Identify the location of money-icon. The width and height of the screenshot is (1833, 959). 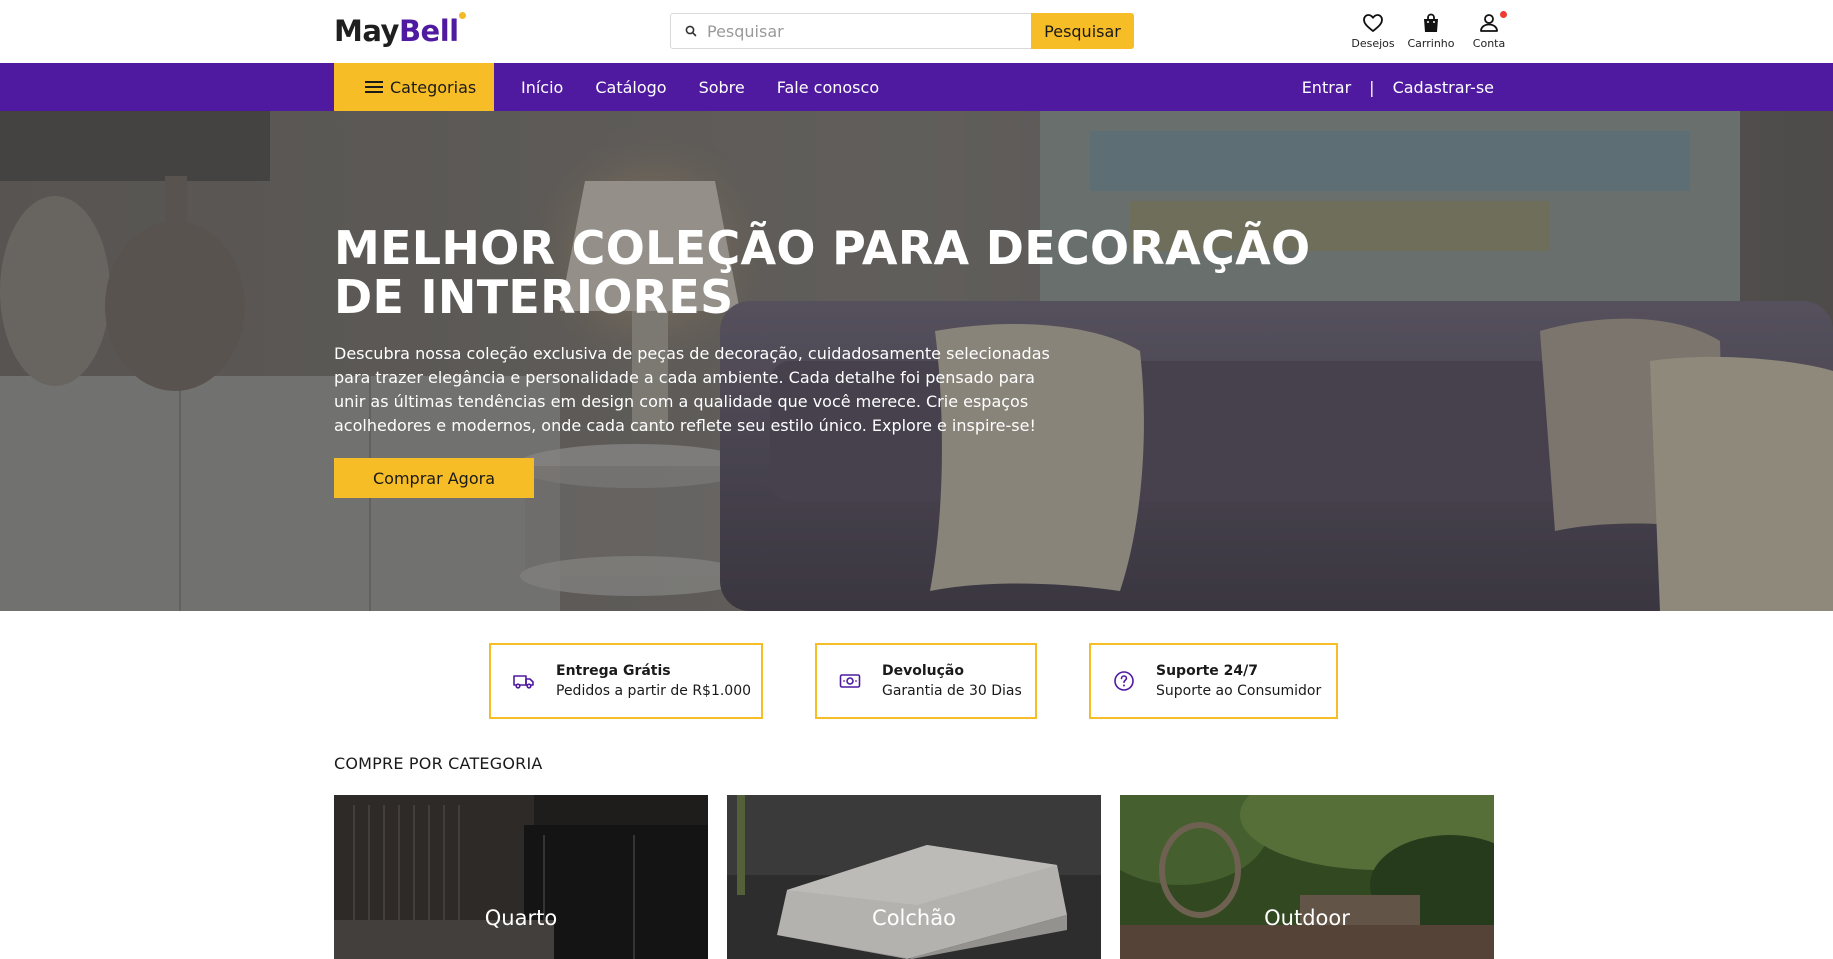
(850, 681).